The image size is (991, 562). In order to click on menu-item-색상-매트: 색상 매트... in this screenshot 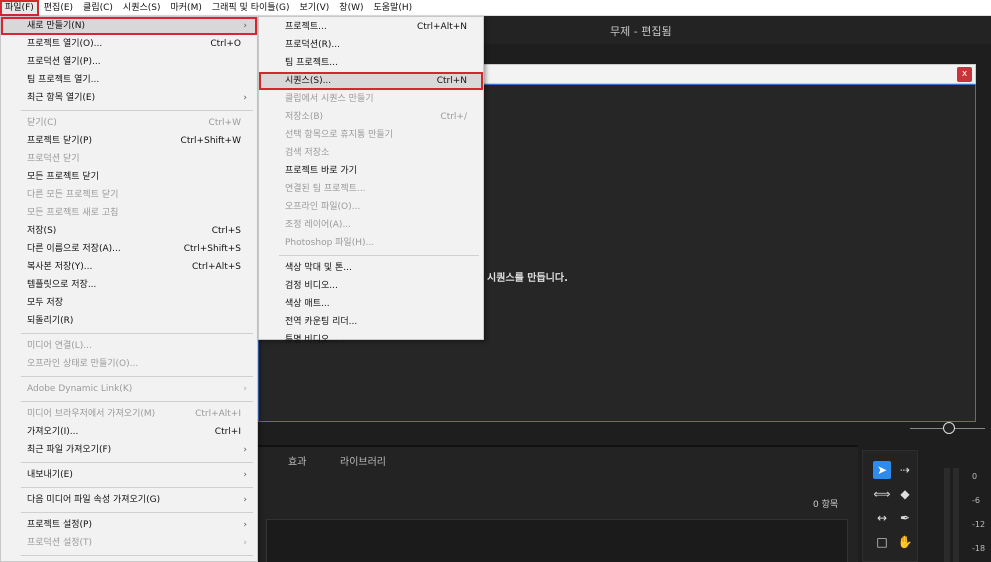, I will do `click(371, 304)`.